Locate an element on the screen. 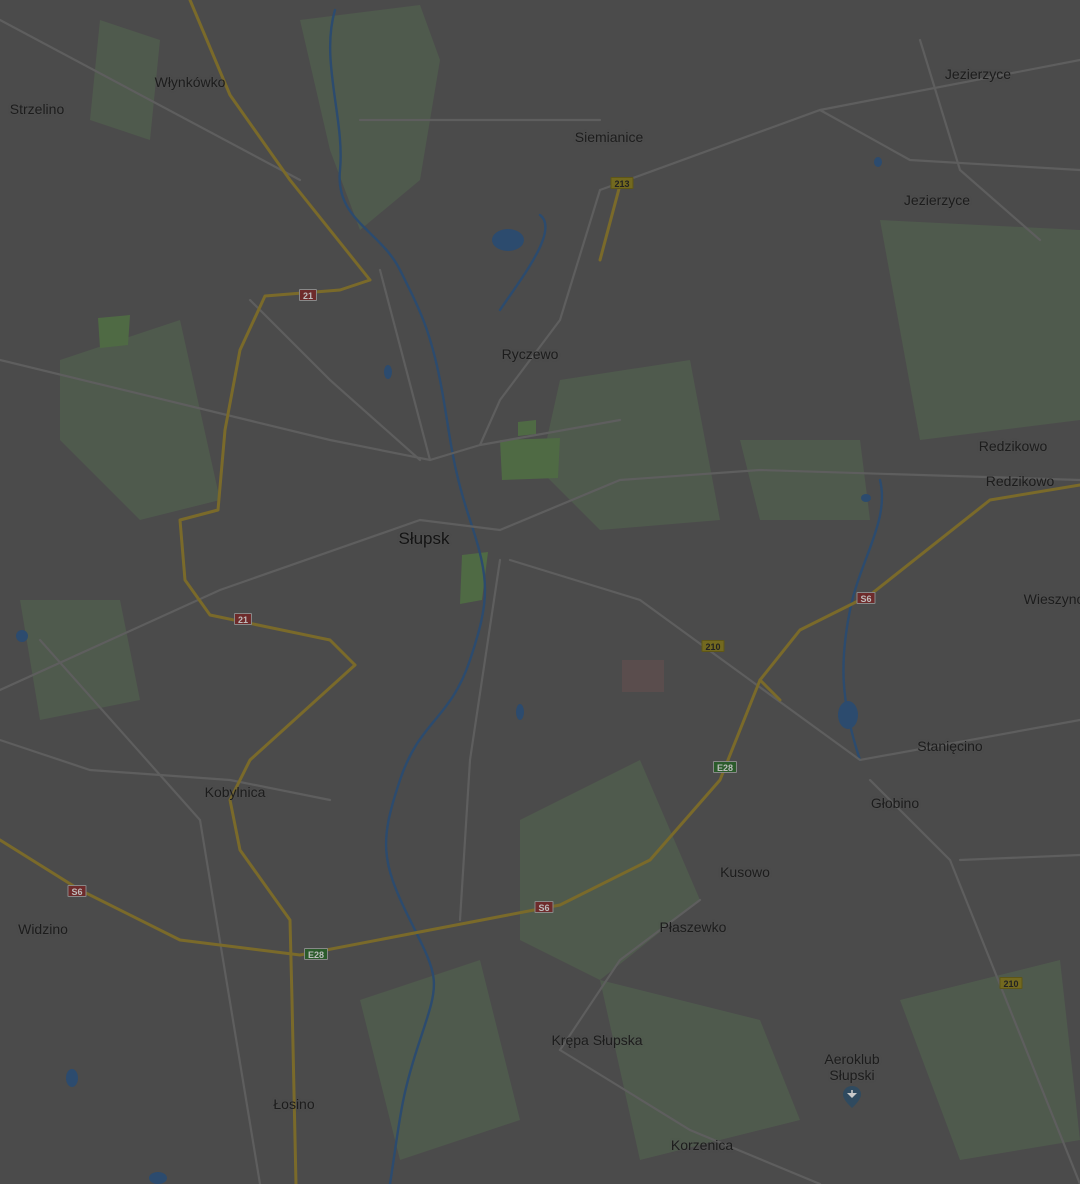 Image resolution: width=1080 pixels, height=1184 pixels. place-label-ryczewo: Ryczewo is located at coordinates (530, 354).